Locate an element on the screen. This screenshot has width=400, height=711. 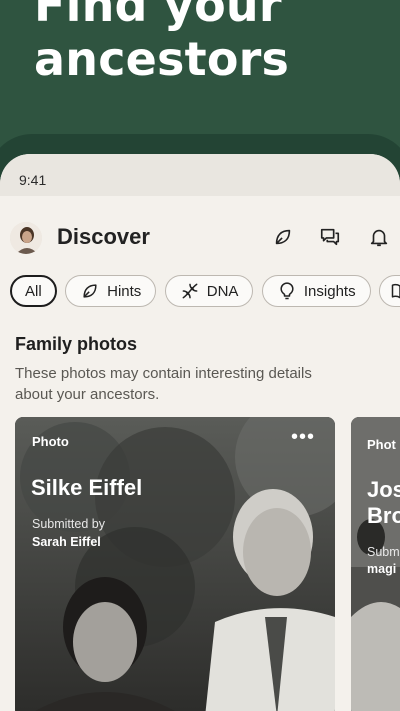
filter-chip-all: All is located at coordinates (33, 291).